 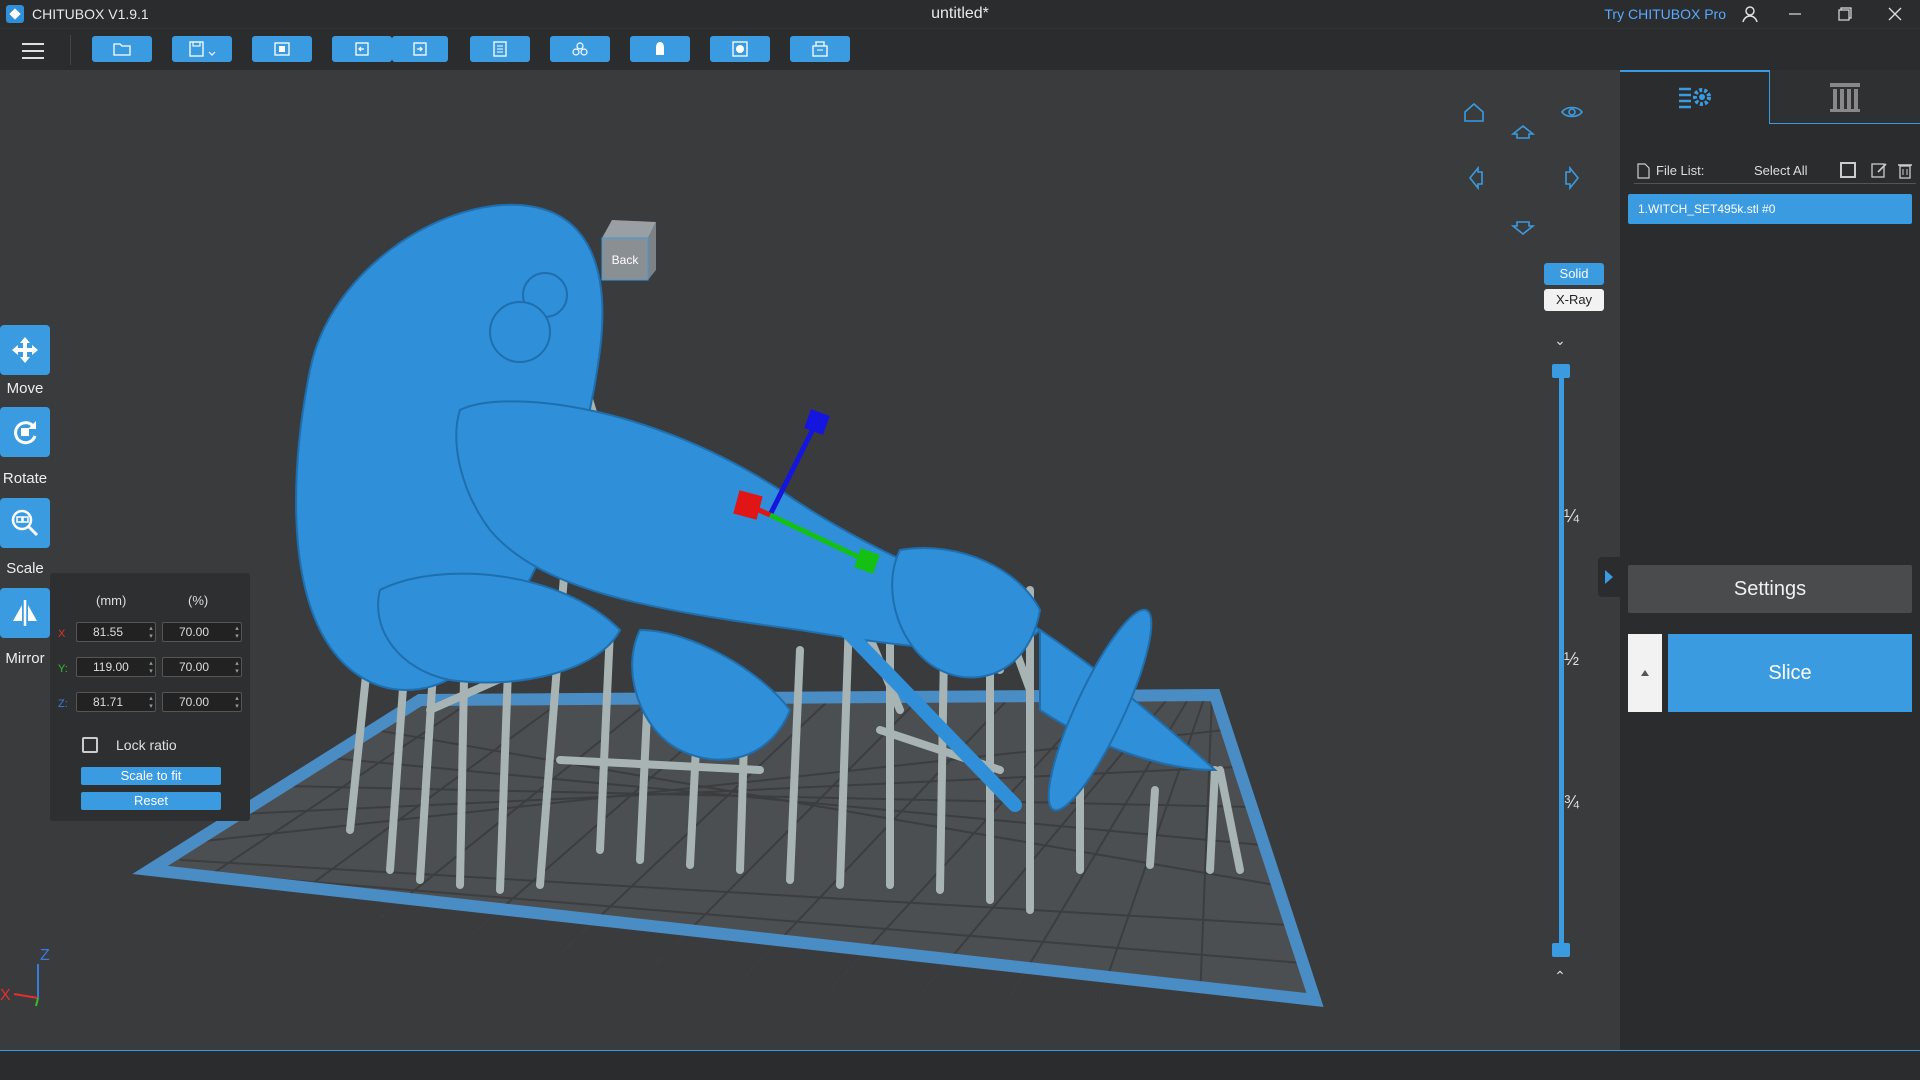 What do you see at coordinates (1474, 112) in the screenshot?
I see `home-view-icon` at bounding box center [1474, 112].